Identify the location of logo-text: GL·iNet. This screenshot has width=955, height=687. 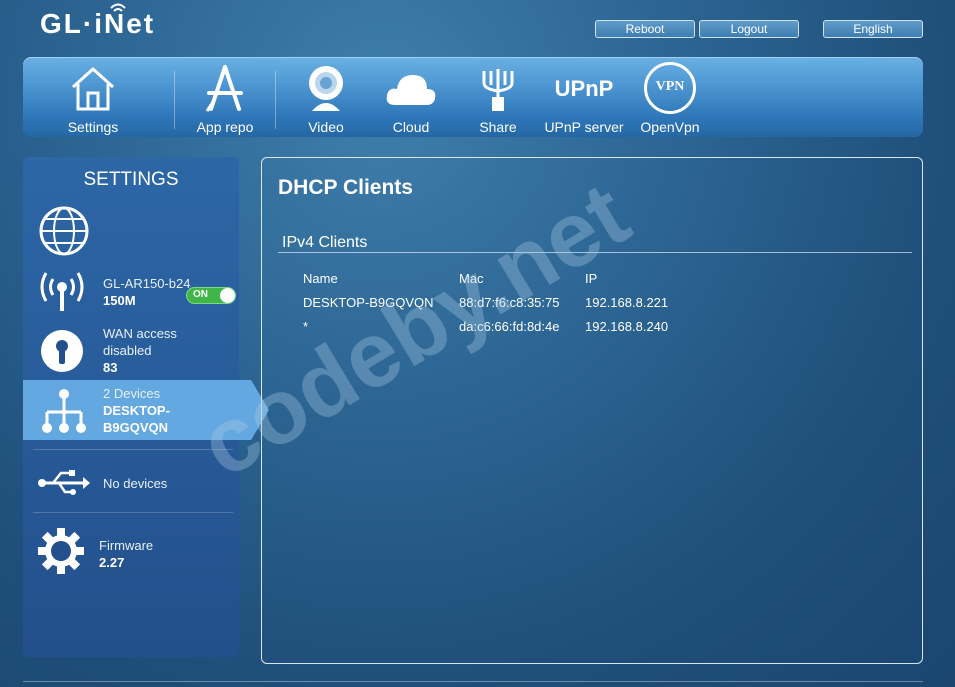
(98, 23).